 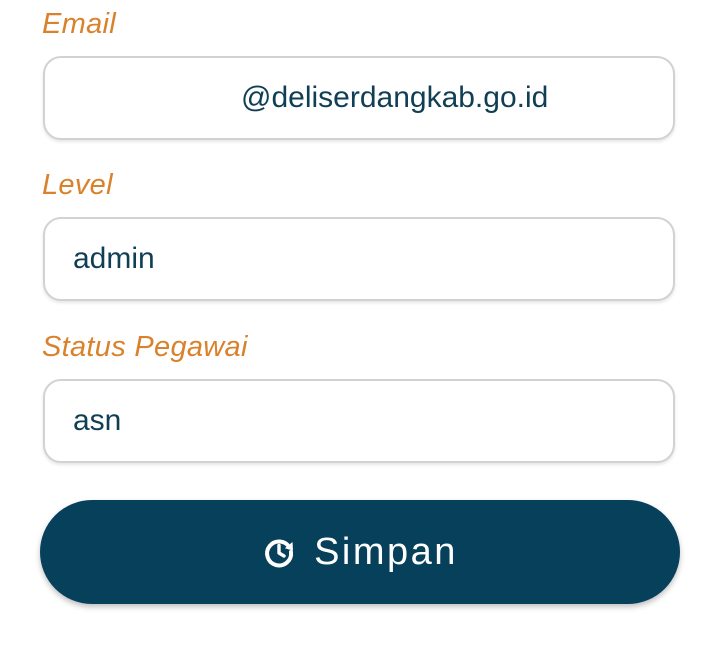 What do you see at coordinates (79, 24) in the screenshot?
I see `email-label: Email` at bounding box center [79, 24].